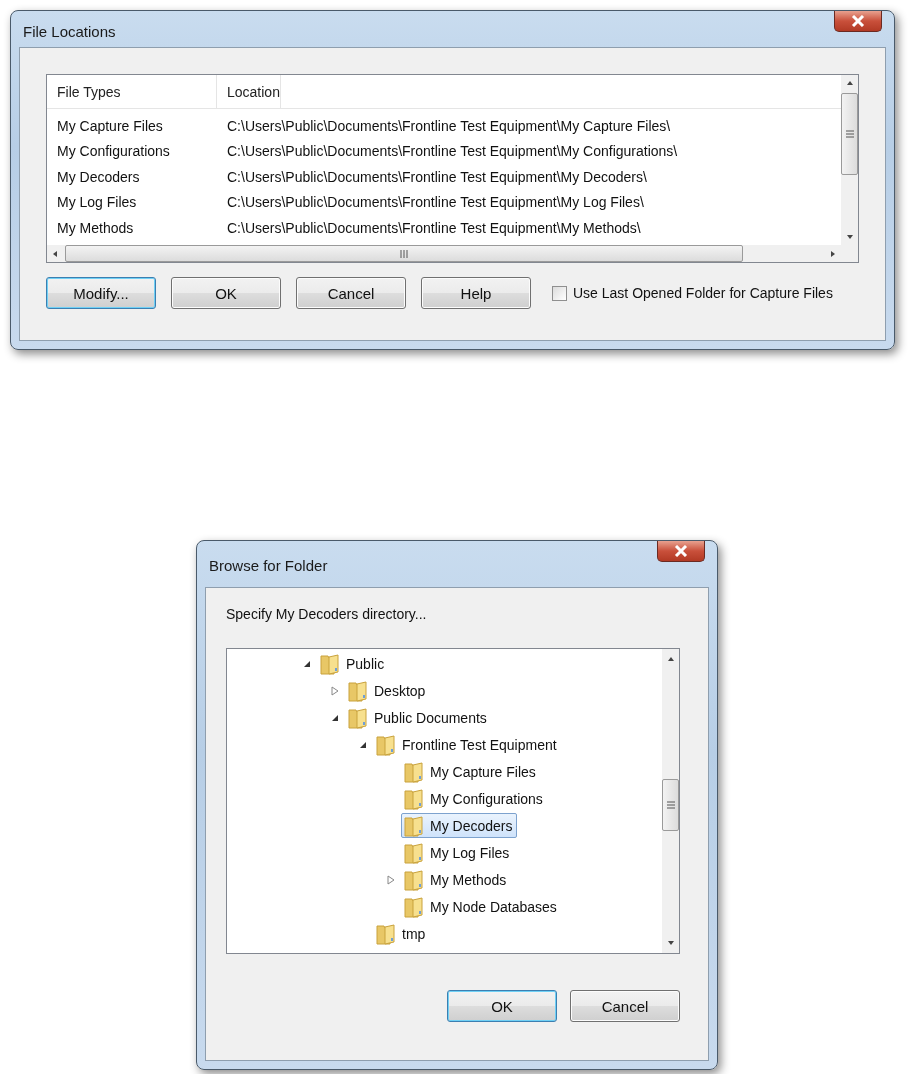 This screenshot has height=1074, width=913. What do you see at coordinates (435, 202) in the screenshot?
I see `table-cell-text: C:\Users\Public\Documents\Frontline Test Equipment\My Log Files\` at bounding box center [435, 202].